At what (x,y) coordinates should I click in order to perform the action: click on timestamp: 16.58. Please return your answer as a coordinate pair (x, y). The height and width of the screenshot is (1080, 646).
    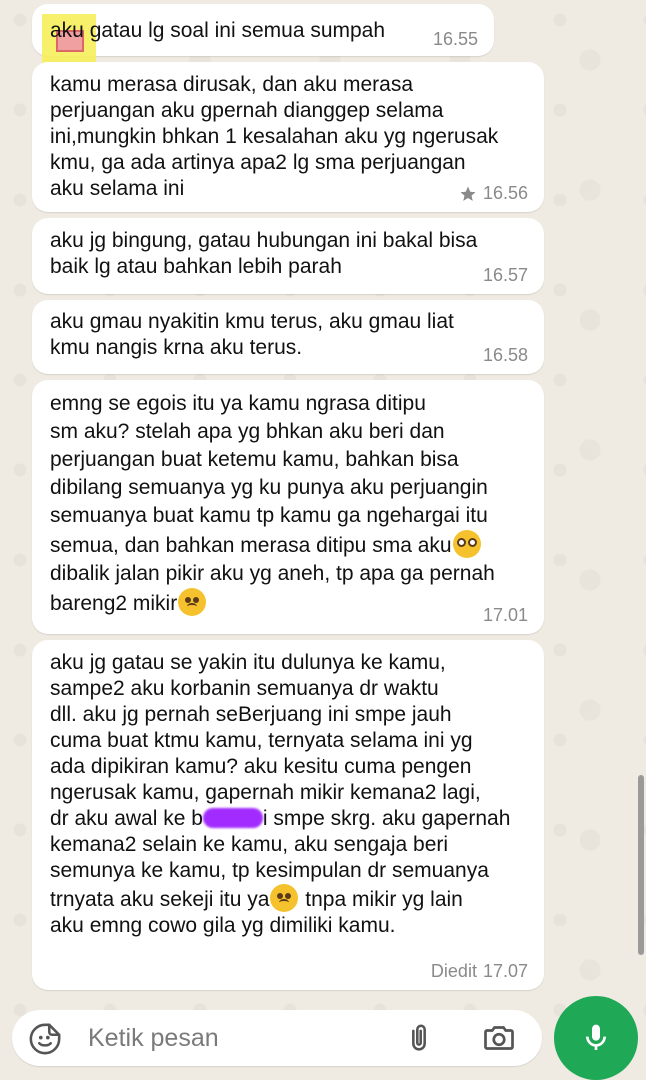
    Looking at the image, I should click on (505, 355).